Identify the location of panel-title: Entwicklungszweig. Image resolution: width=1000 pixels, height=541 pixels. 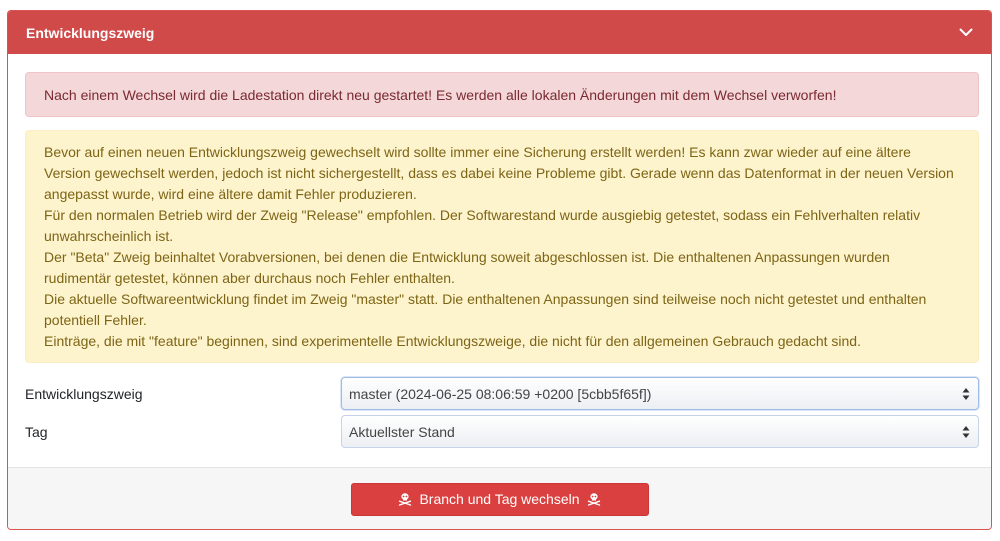
(90, 32).